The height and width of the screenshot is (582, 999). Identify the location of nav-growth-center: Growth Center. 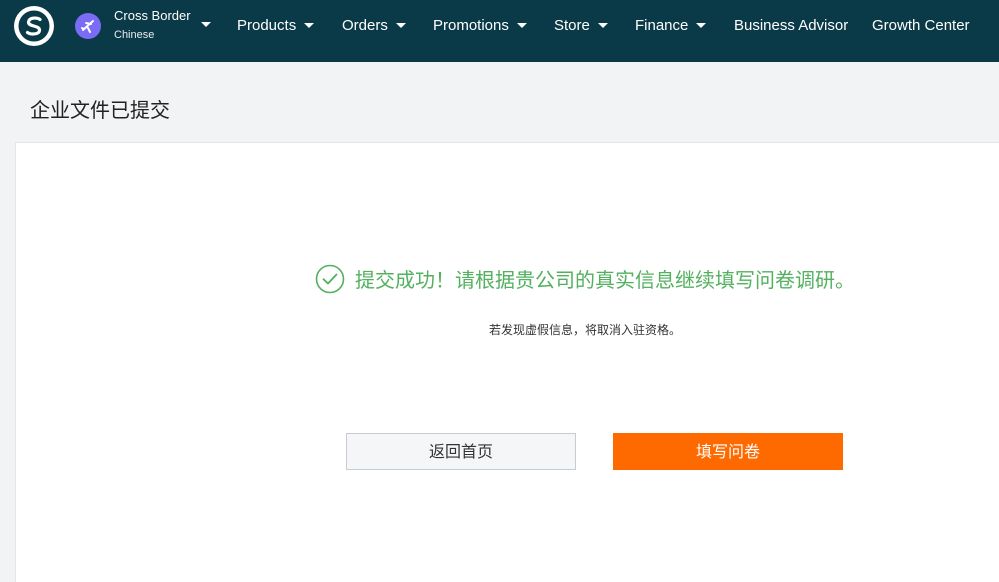
(921, 26).